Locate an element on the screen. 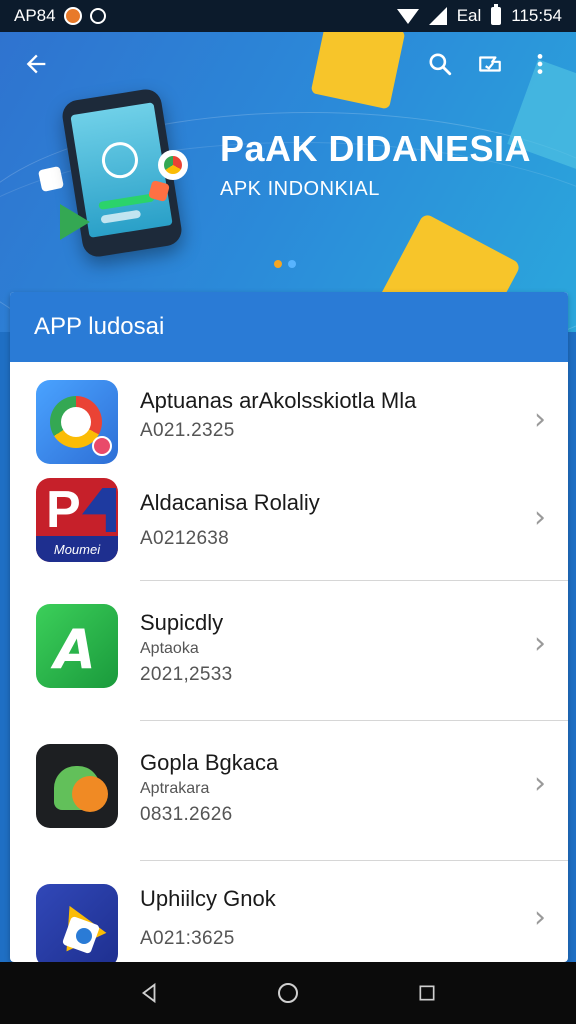 Image resolution: width=576 pixels, height=1024 pixels. back-arrow-icon is located at coordinates (36, 64).